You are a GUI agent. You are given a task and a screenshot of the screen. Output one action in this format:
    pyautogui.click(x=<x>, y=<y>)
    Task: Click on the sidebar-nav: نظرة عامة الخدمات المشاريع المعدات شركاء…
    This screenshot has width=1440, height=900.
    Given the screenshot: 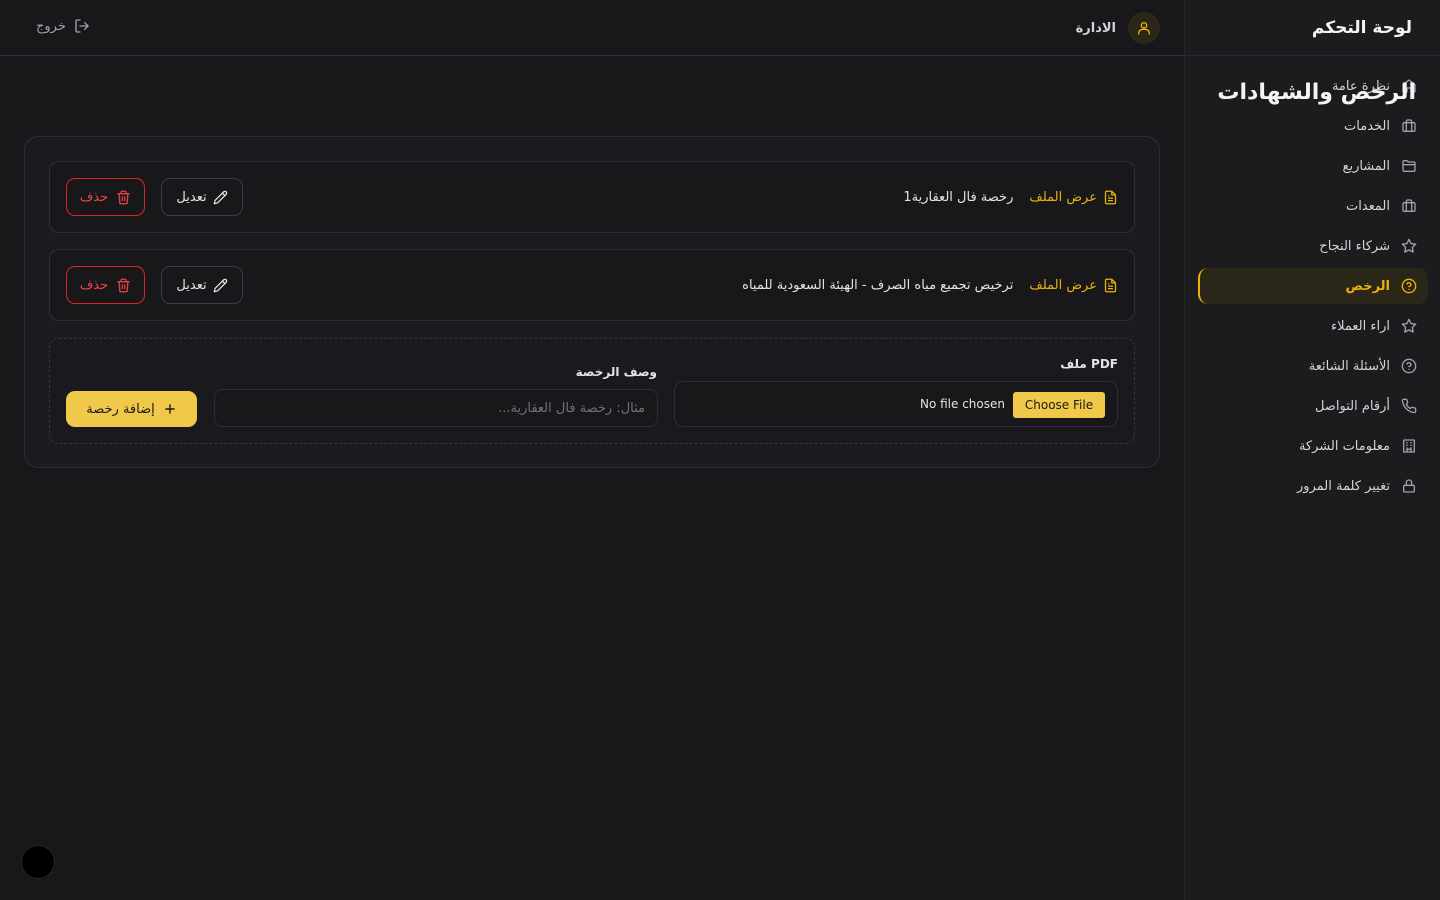 What is the action you would take?
    pyautogui.click(x=1312, y=275)
    